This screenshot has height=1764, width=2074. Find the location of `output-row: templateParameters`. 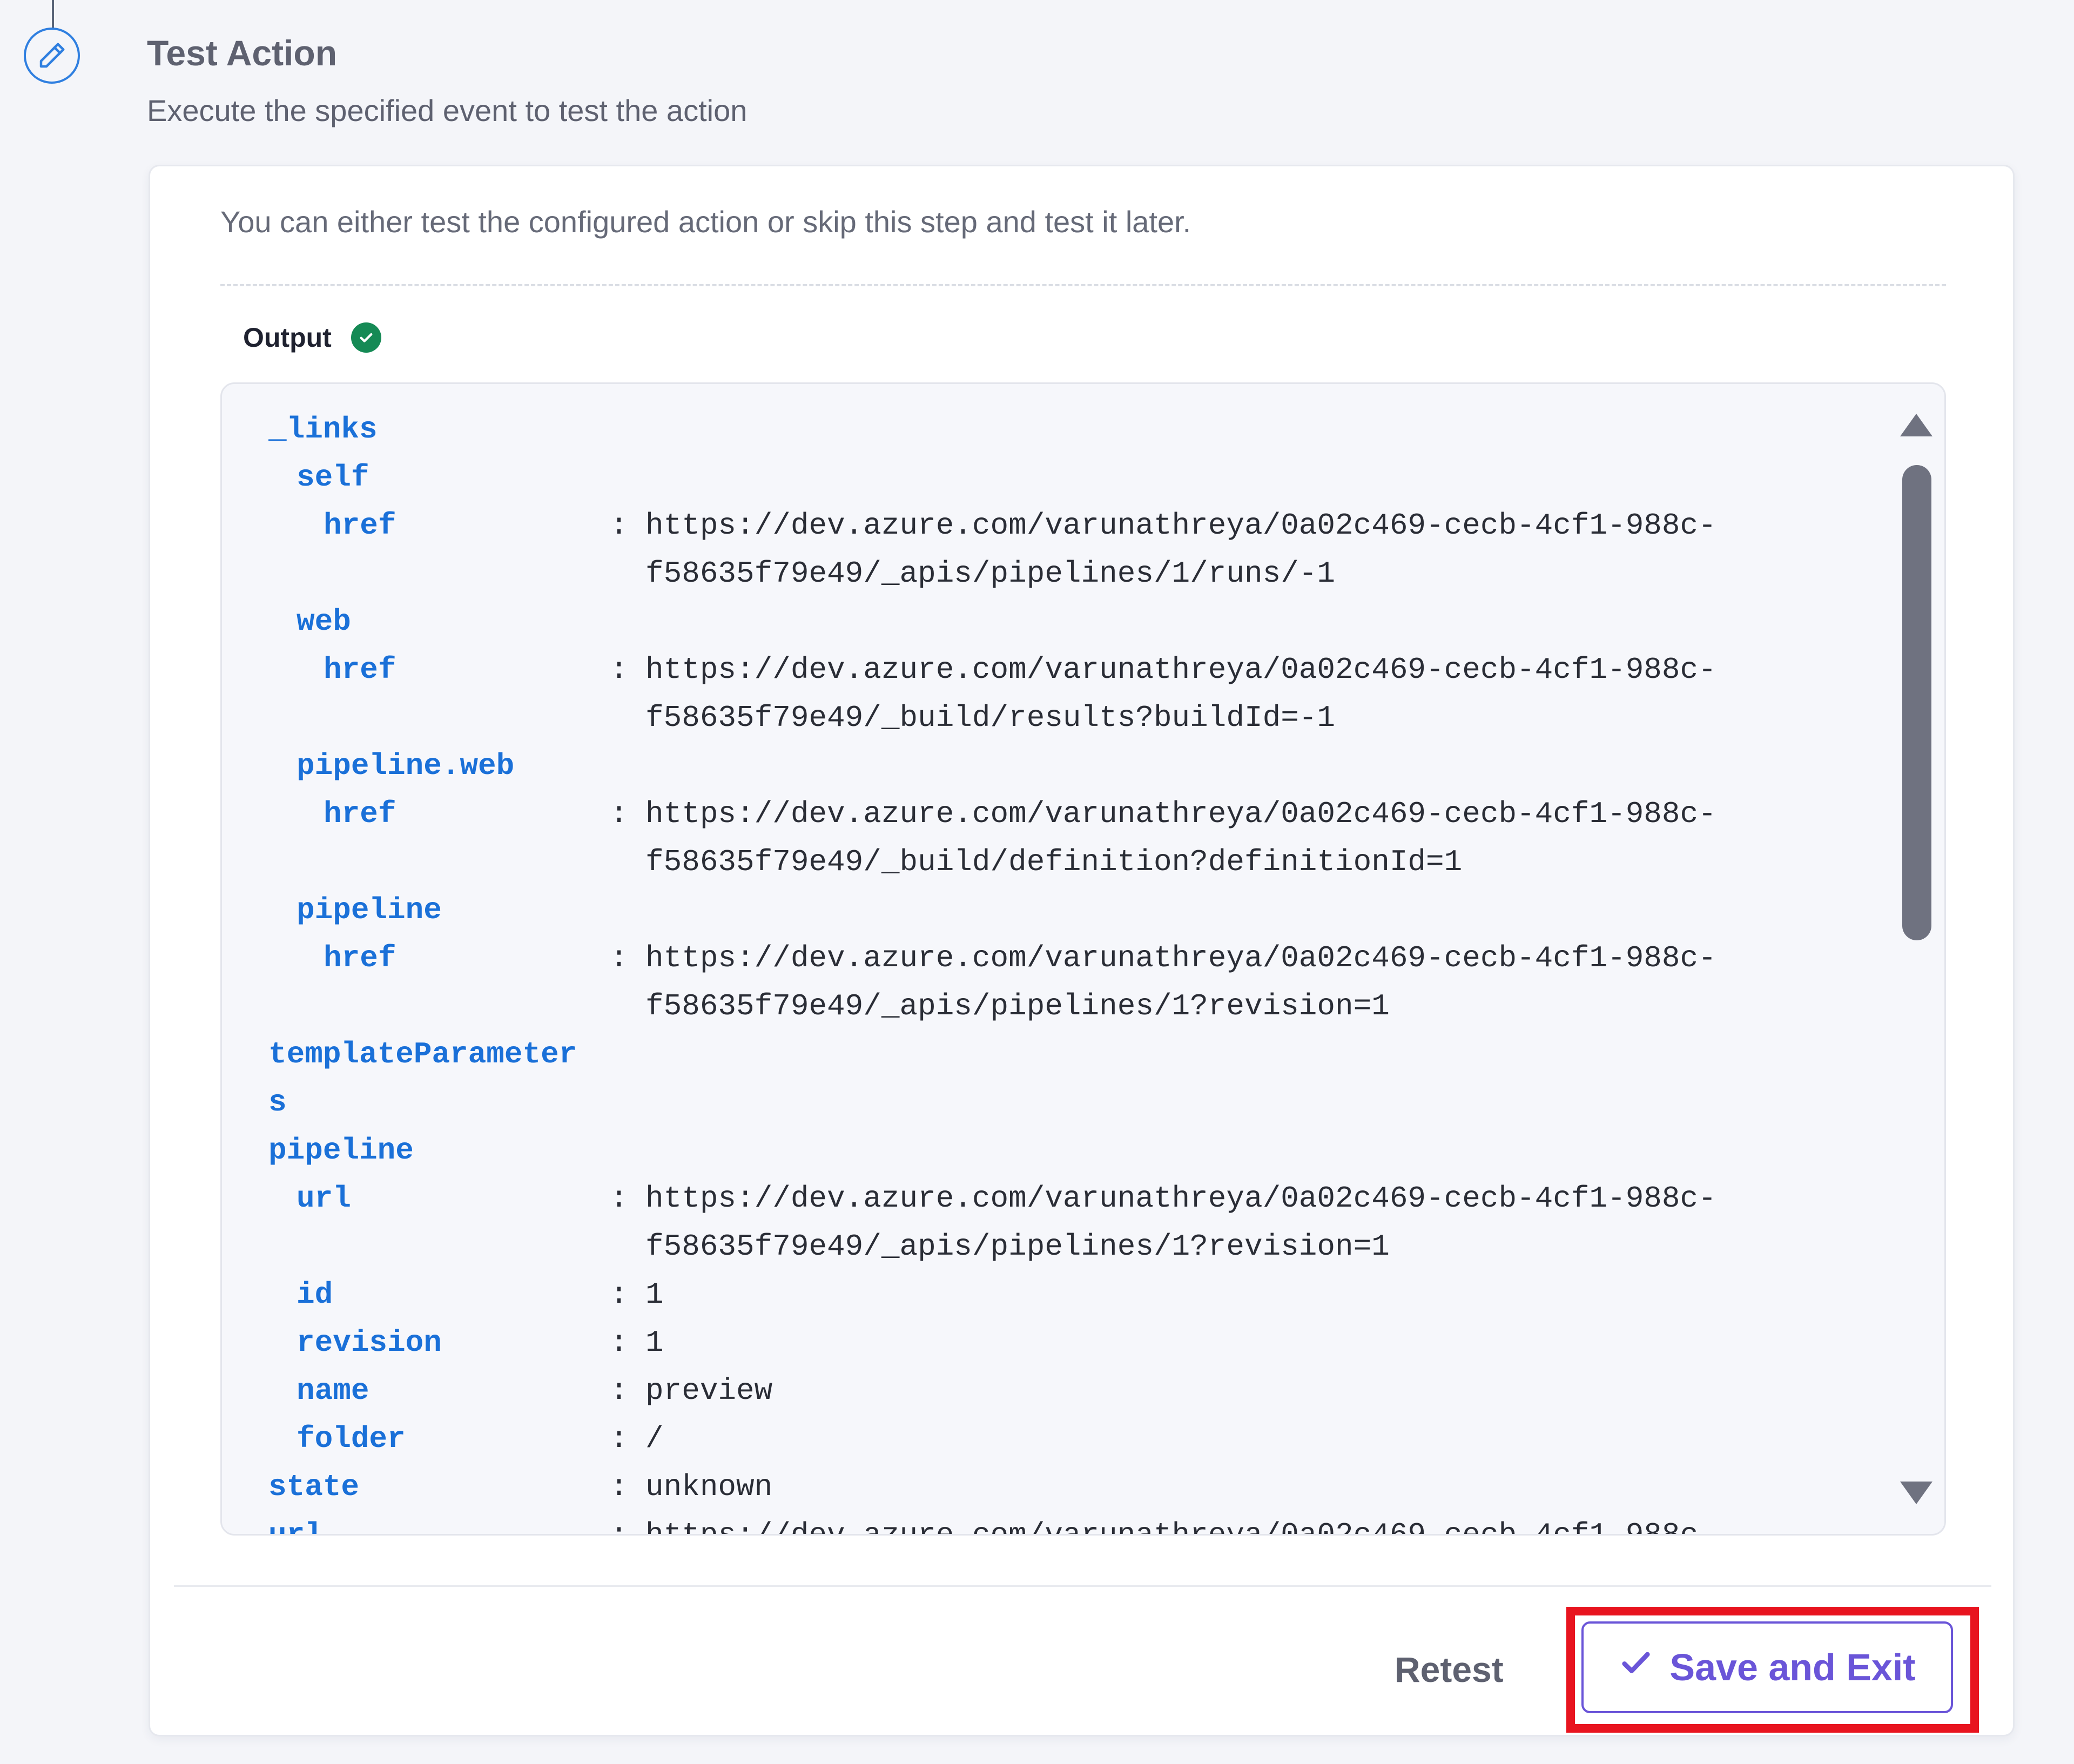

output-row: templateParameters is located at coordinates (1057, 1079).